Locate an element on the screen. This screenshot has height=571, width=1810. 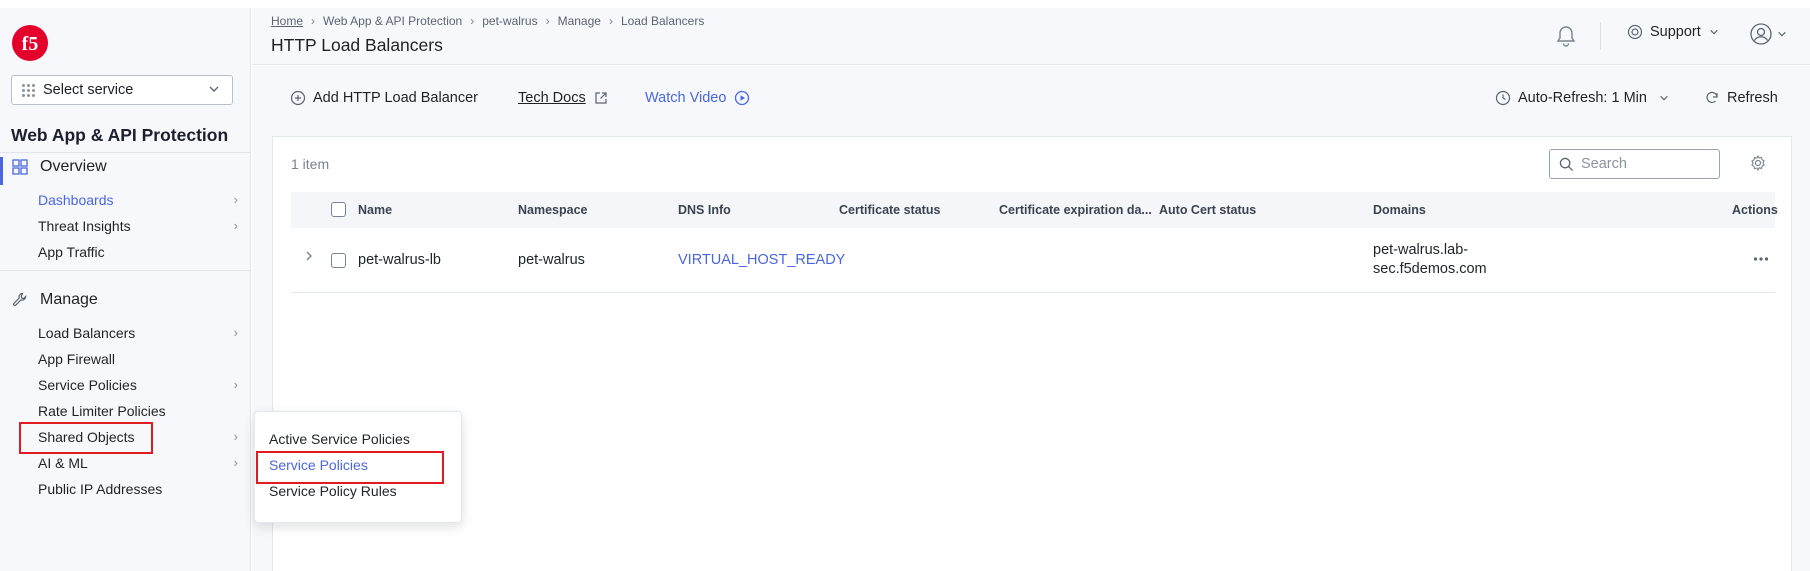
clock-icon is located at coordinates (1503, 98).